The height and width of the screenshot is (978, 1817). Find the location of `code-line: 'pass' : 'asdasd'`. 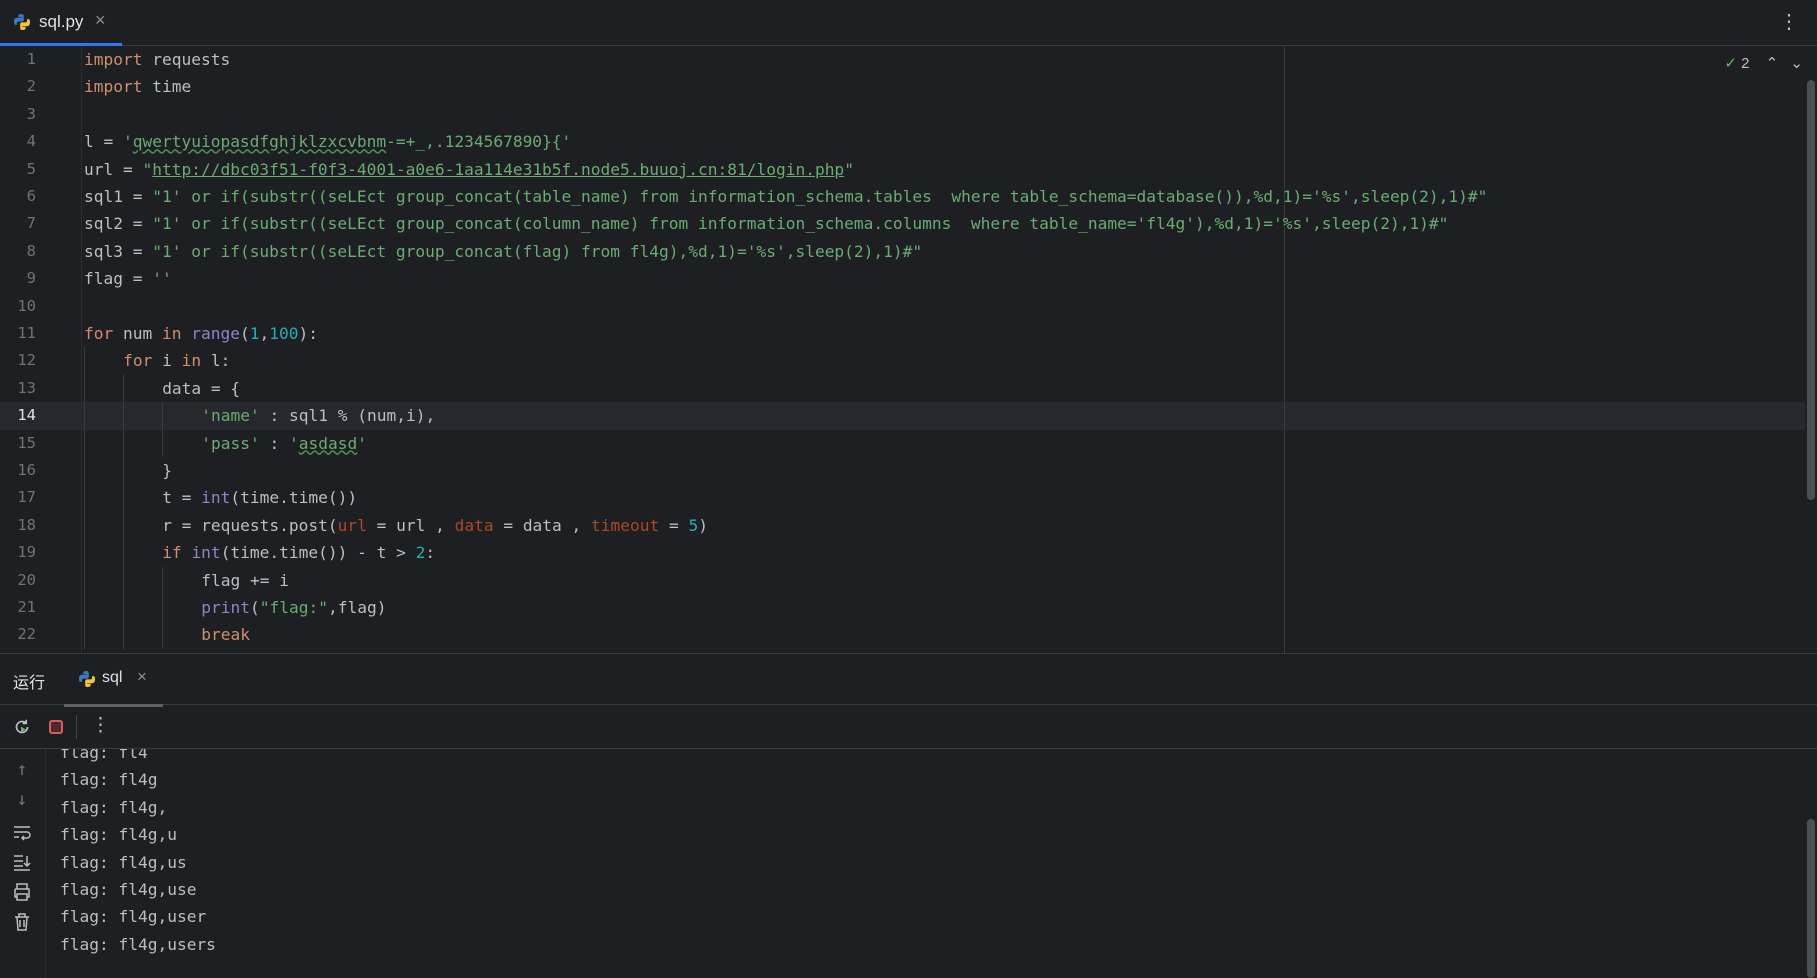

code-line: 'pass' : 'asdasd' is located at coordinates (284, 443).